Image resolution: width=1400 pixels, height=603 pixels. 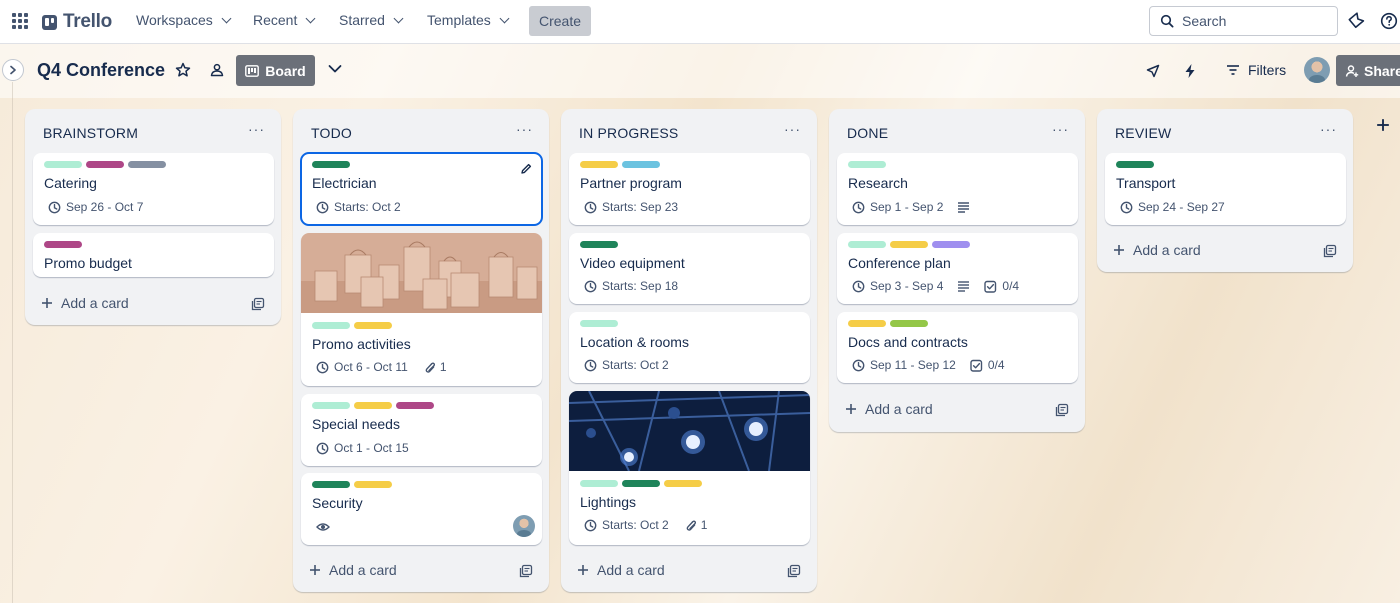 What do you see at coordinates (957, 347) in the screenshot?
I see `card-docs-contracts: Docs and contracts Sep 11 - Sep 12 0/4` at bounding box center [957, 347].